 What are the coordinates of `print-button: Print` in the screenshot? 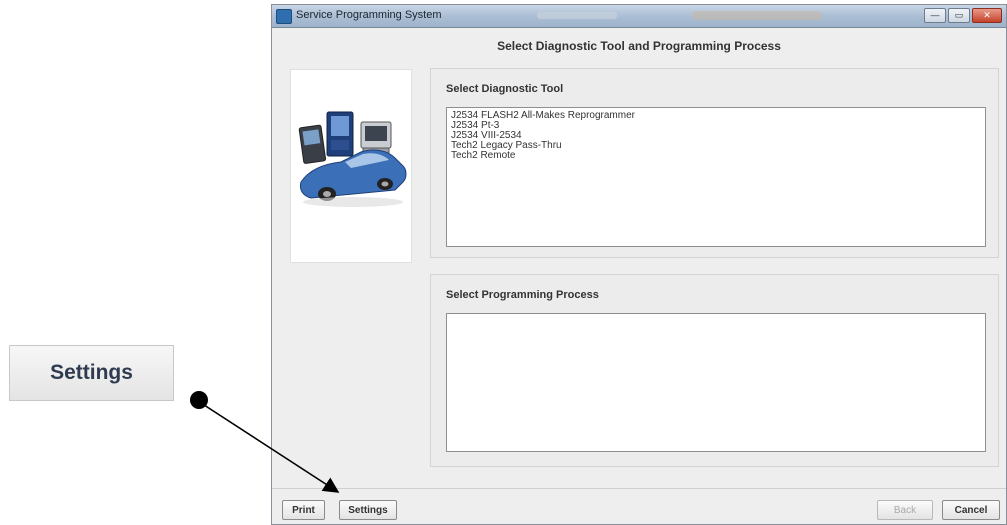 It's located at (303, 510).